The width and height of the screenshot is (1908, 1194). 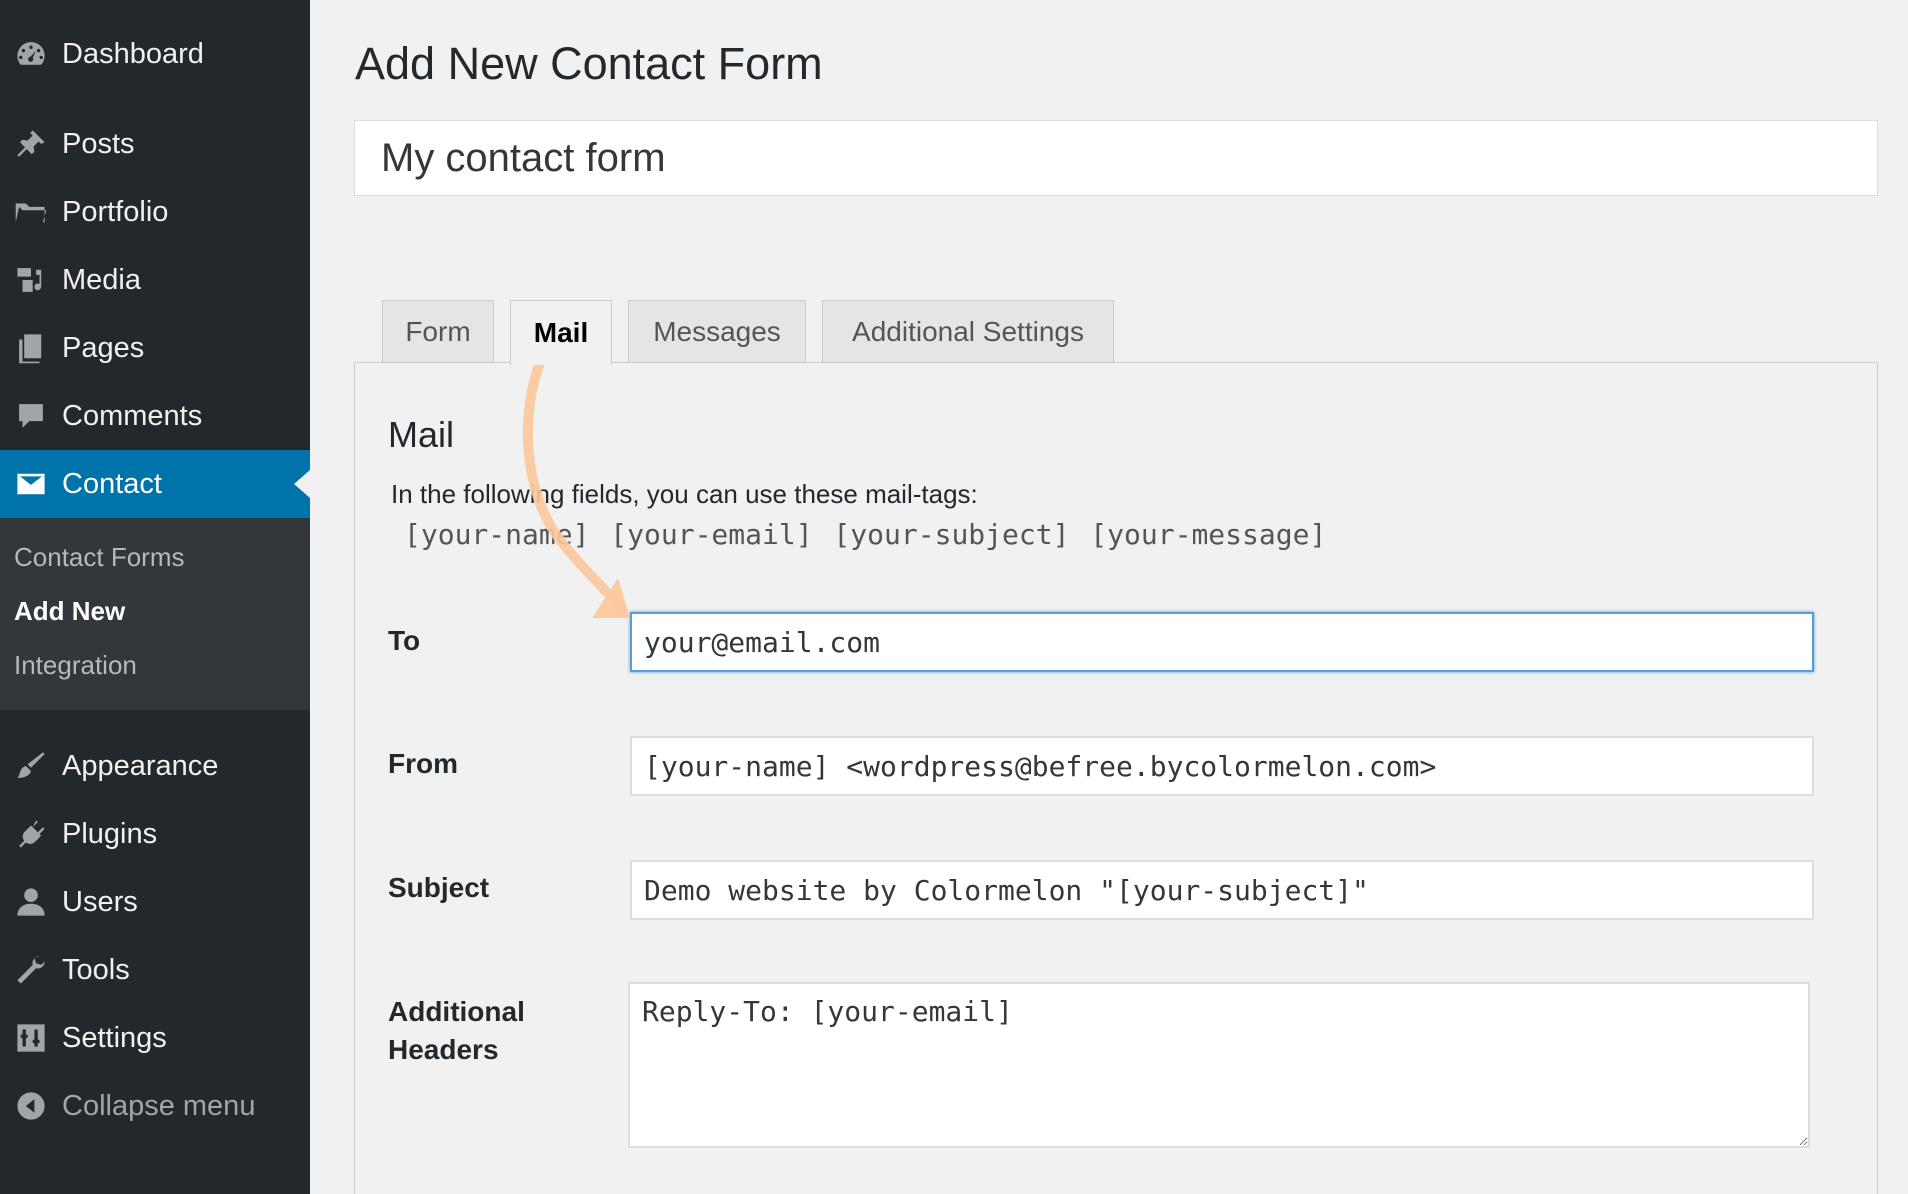 What do you see at coordinates (132, 415) in the screenshot?
I see `menu-label: Comments` at bounding box center [132, 415].